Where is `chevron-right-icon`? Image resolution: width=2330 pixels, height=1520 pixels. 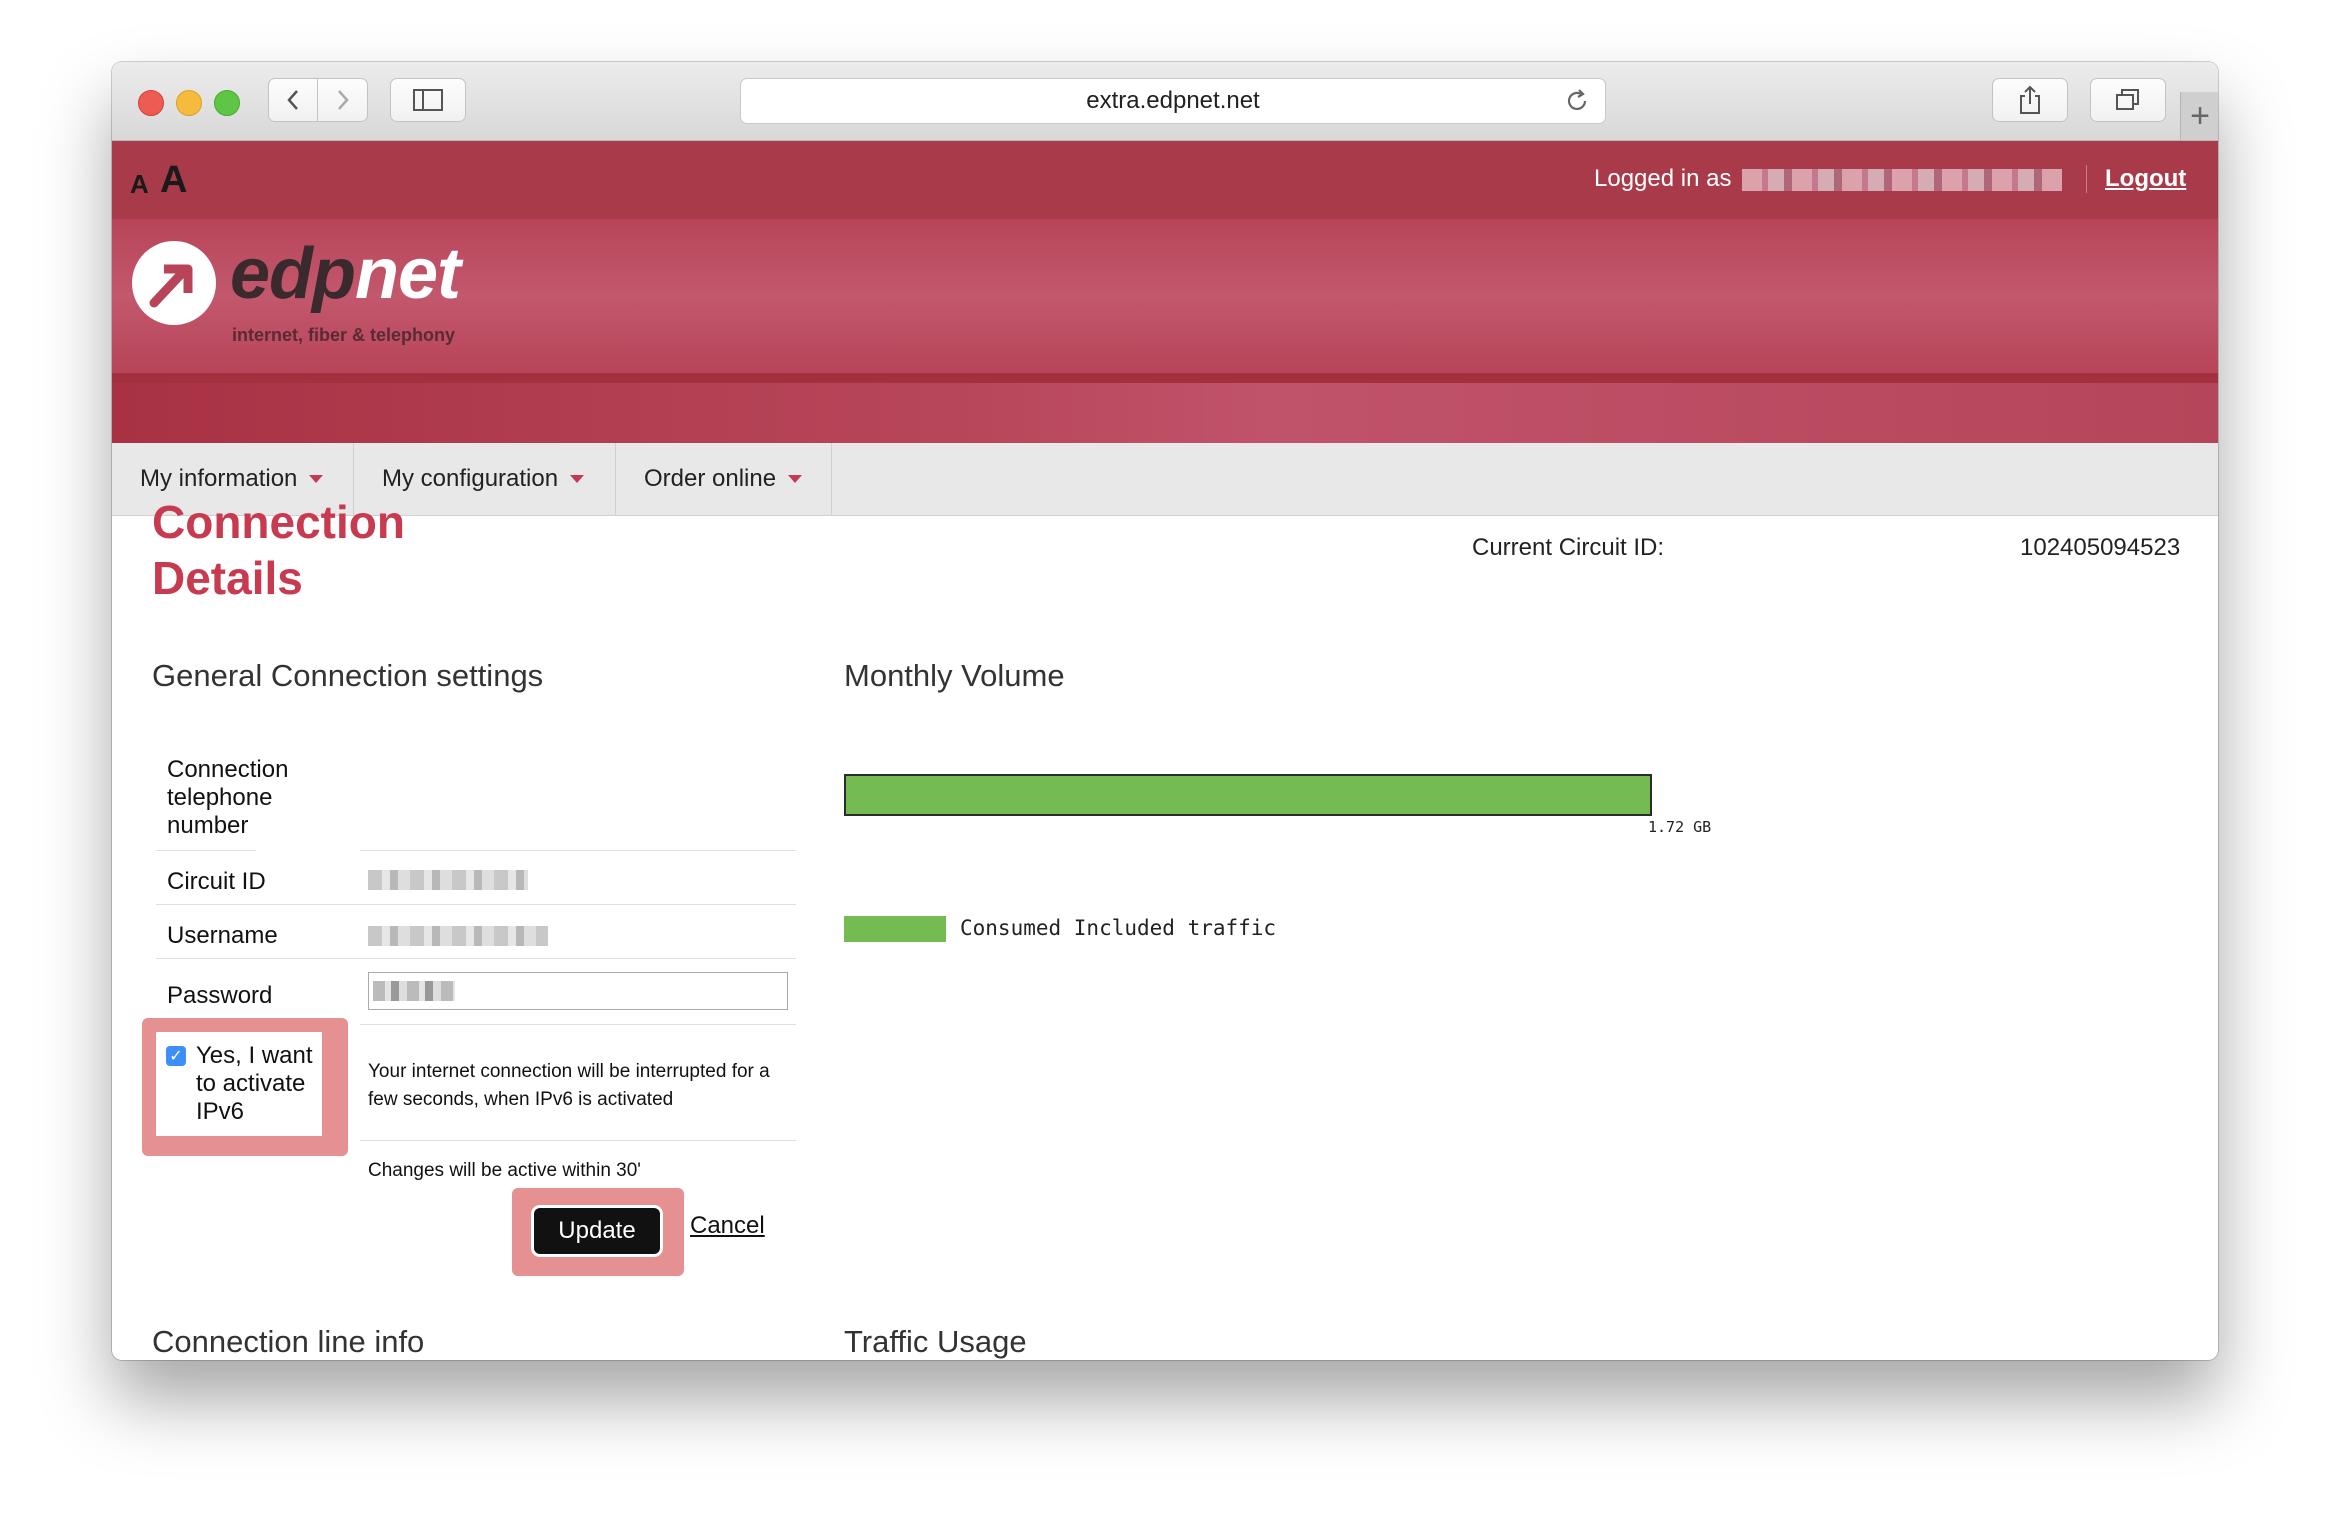
chevron-right-icon is located at coordinates (343, 100).